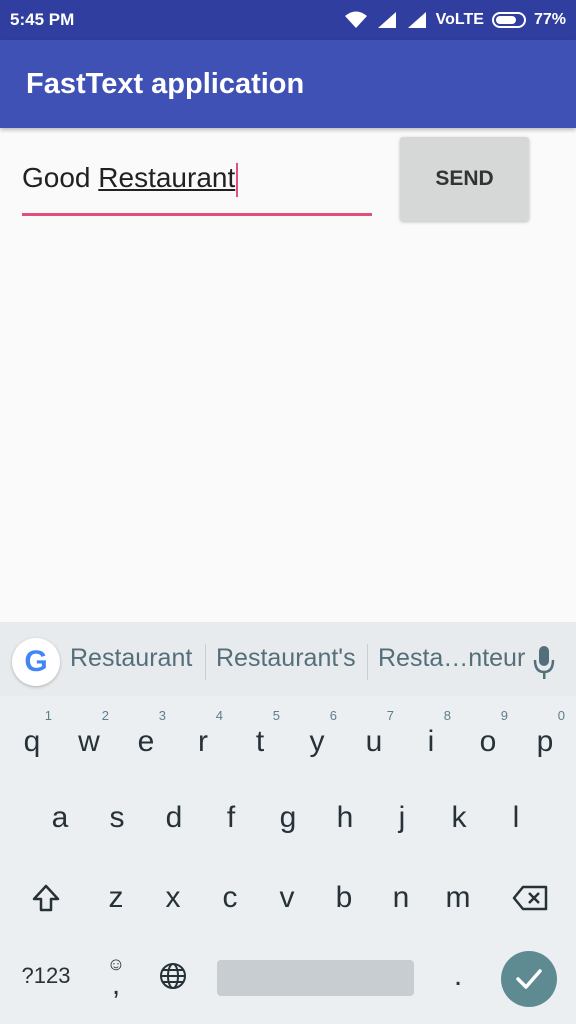 This screenshot has width=576, height=1024. I want to click on key-label: f, so click(231, 817).